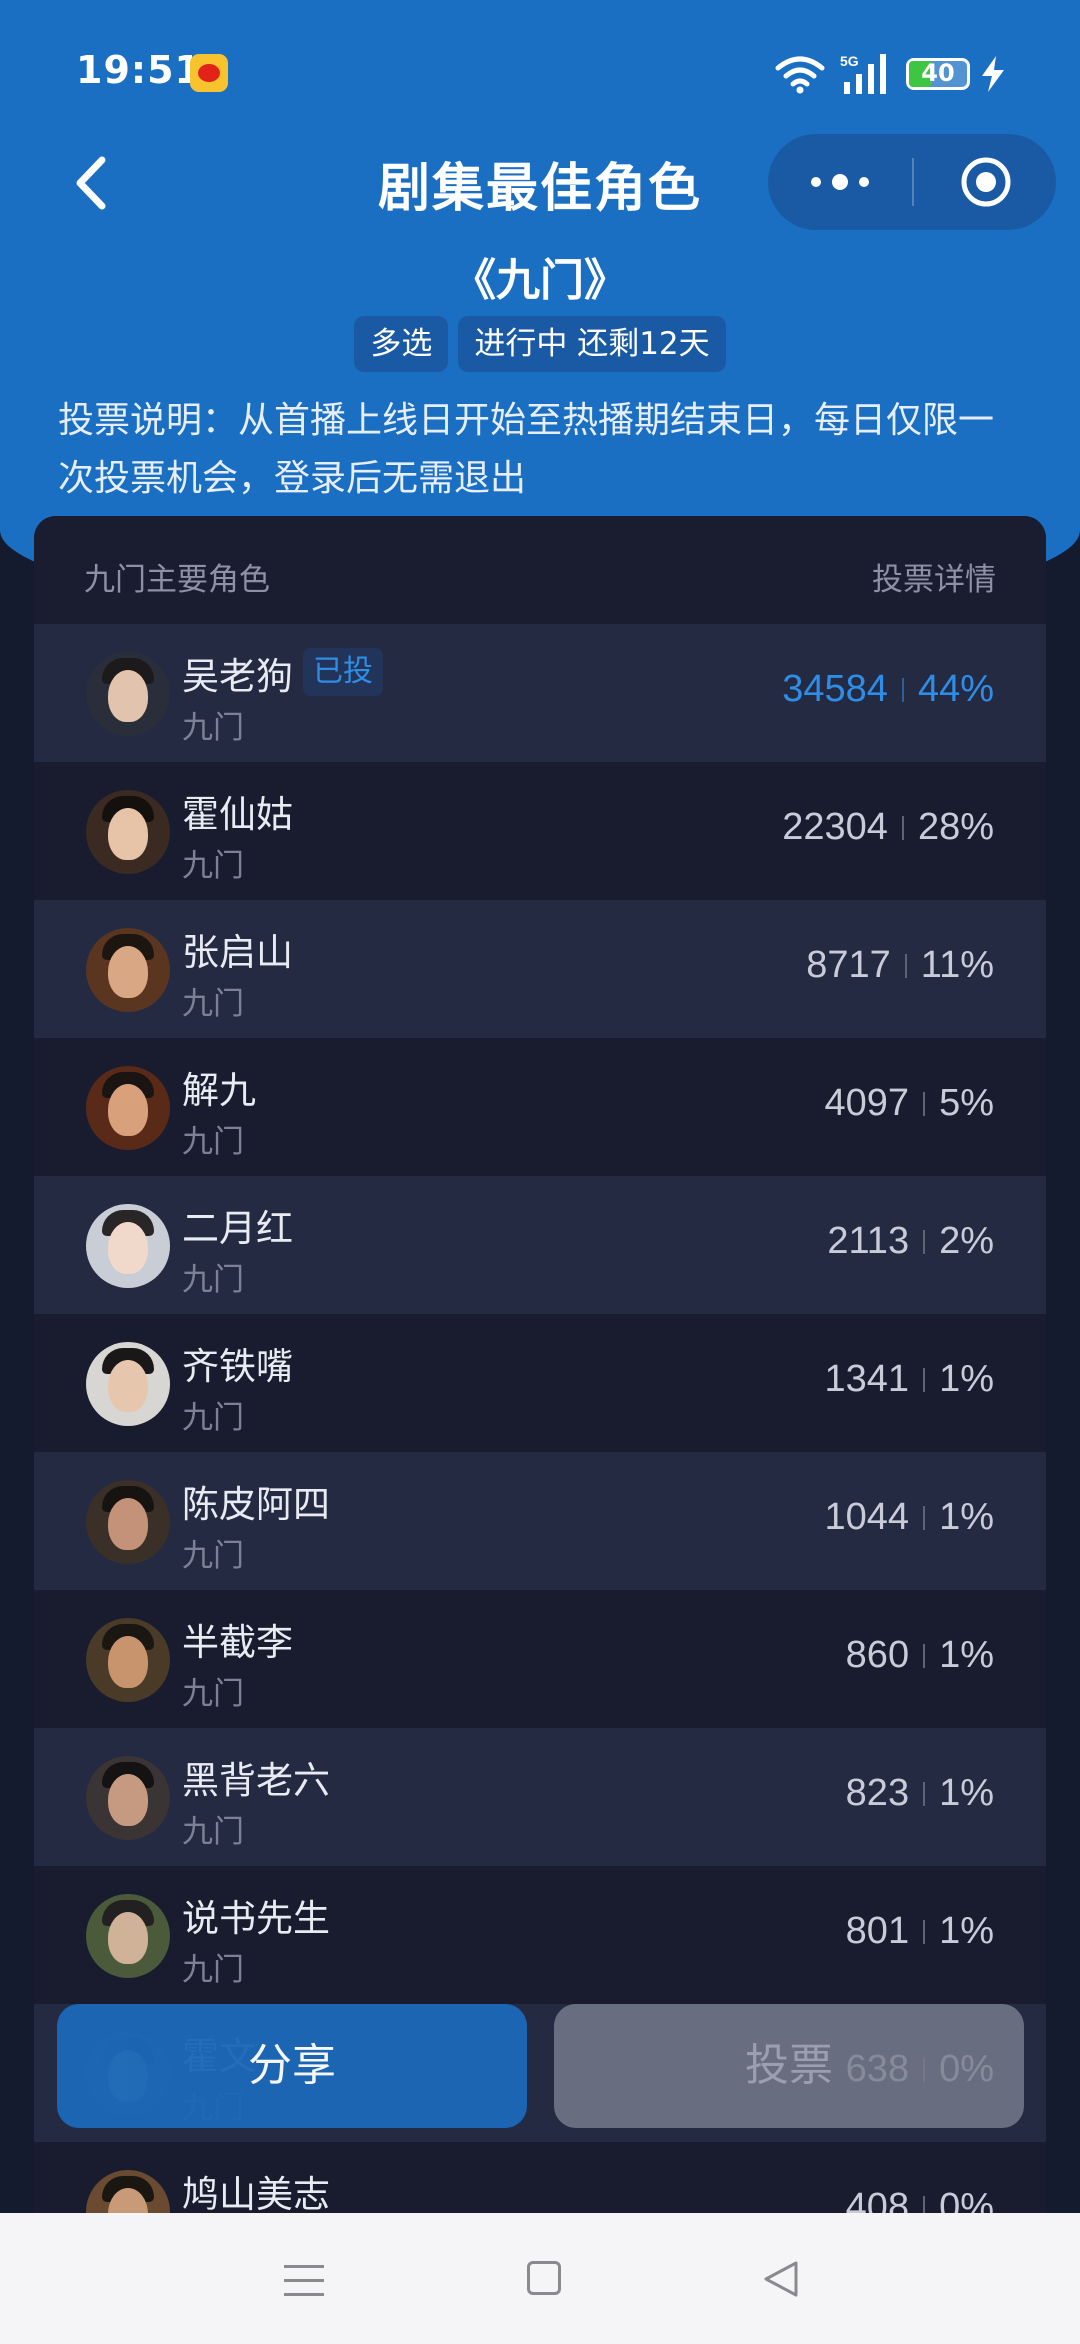 The width and height of the screenshot is (1080, 2344). What do you see at coordinates (900, 965) in the screenshot?
I see `vote-stats: 8717 11%` at bounding box center [900, 965].